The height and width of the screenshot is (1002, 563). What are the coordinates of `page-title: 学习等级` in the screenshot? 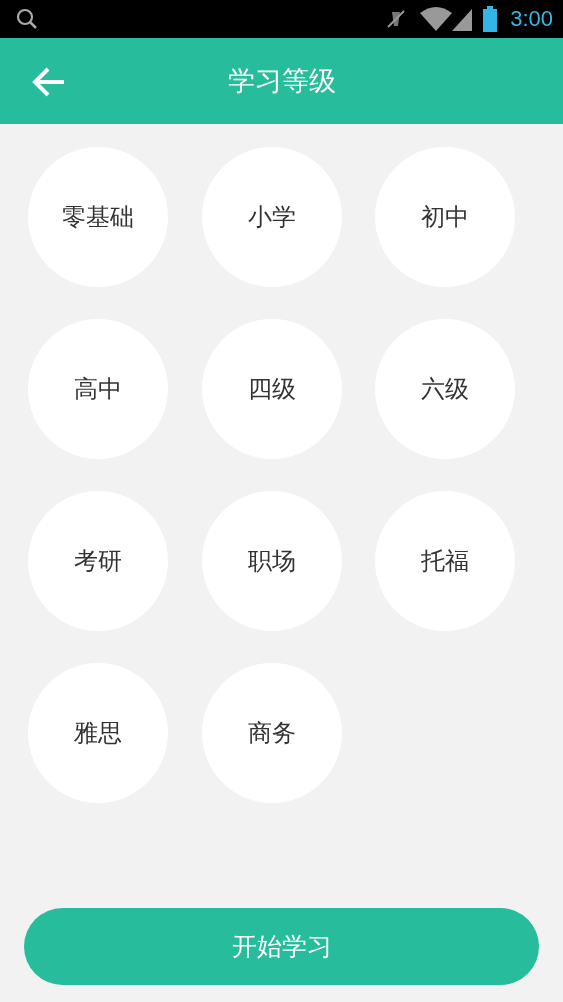 It's located at (281, 81).